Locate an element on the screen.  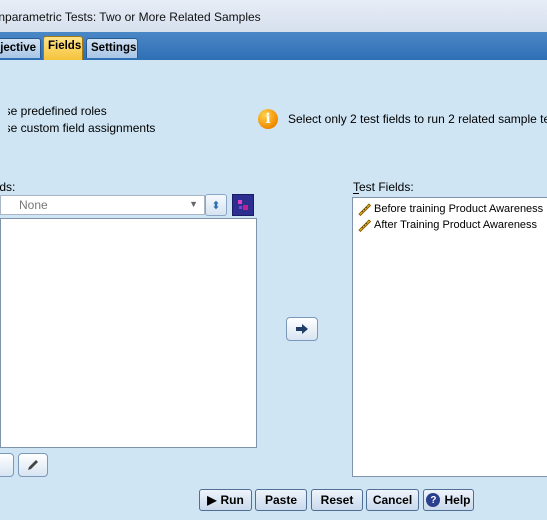
filter-button is located at coordinates (243, 205).